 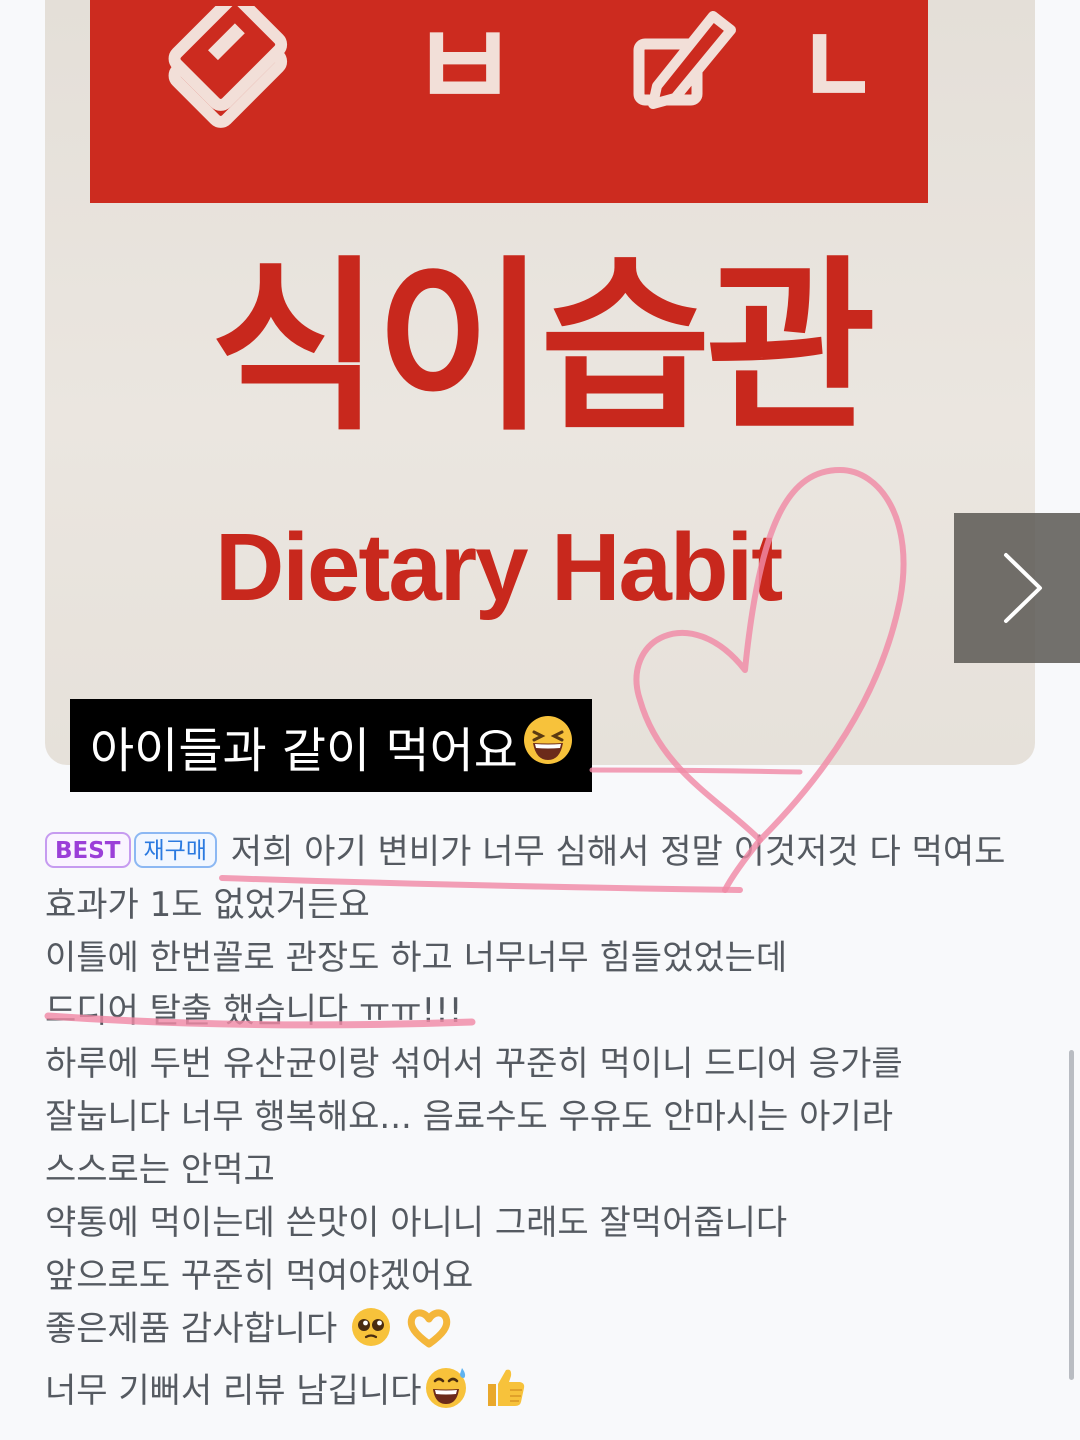 What do you see at coordinates (1071, 1215) in the screenshot?
I see `scrollbar` at bounding box center [1071, 1215].